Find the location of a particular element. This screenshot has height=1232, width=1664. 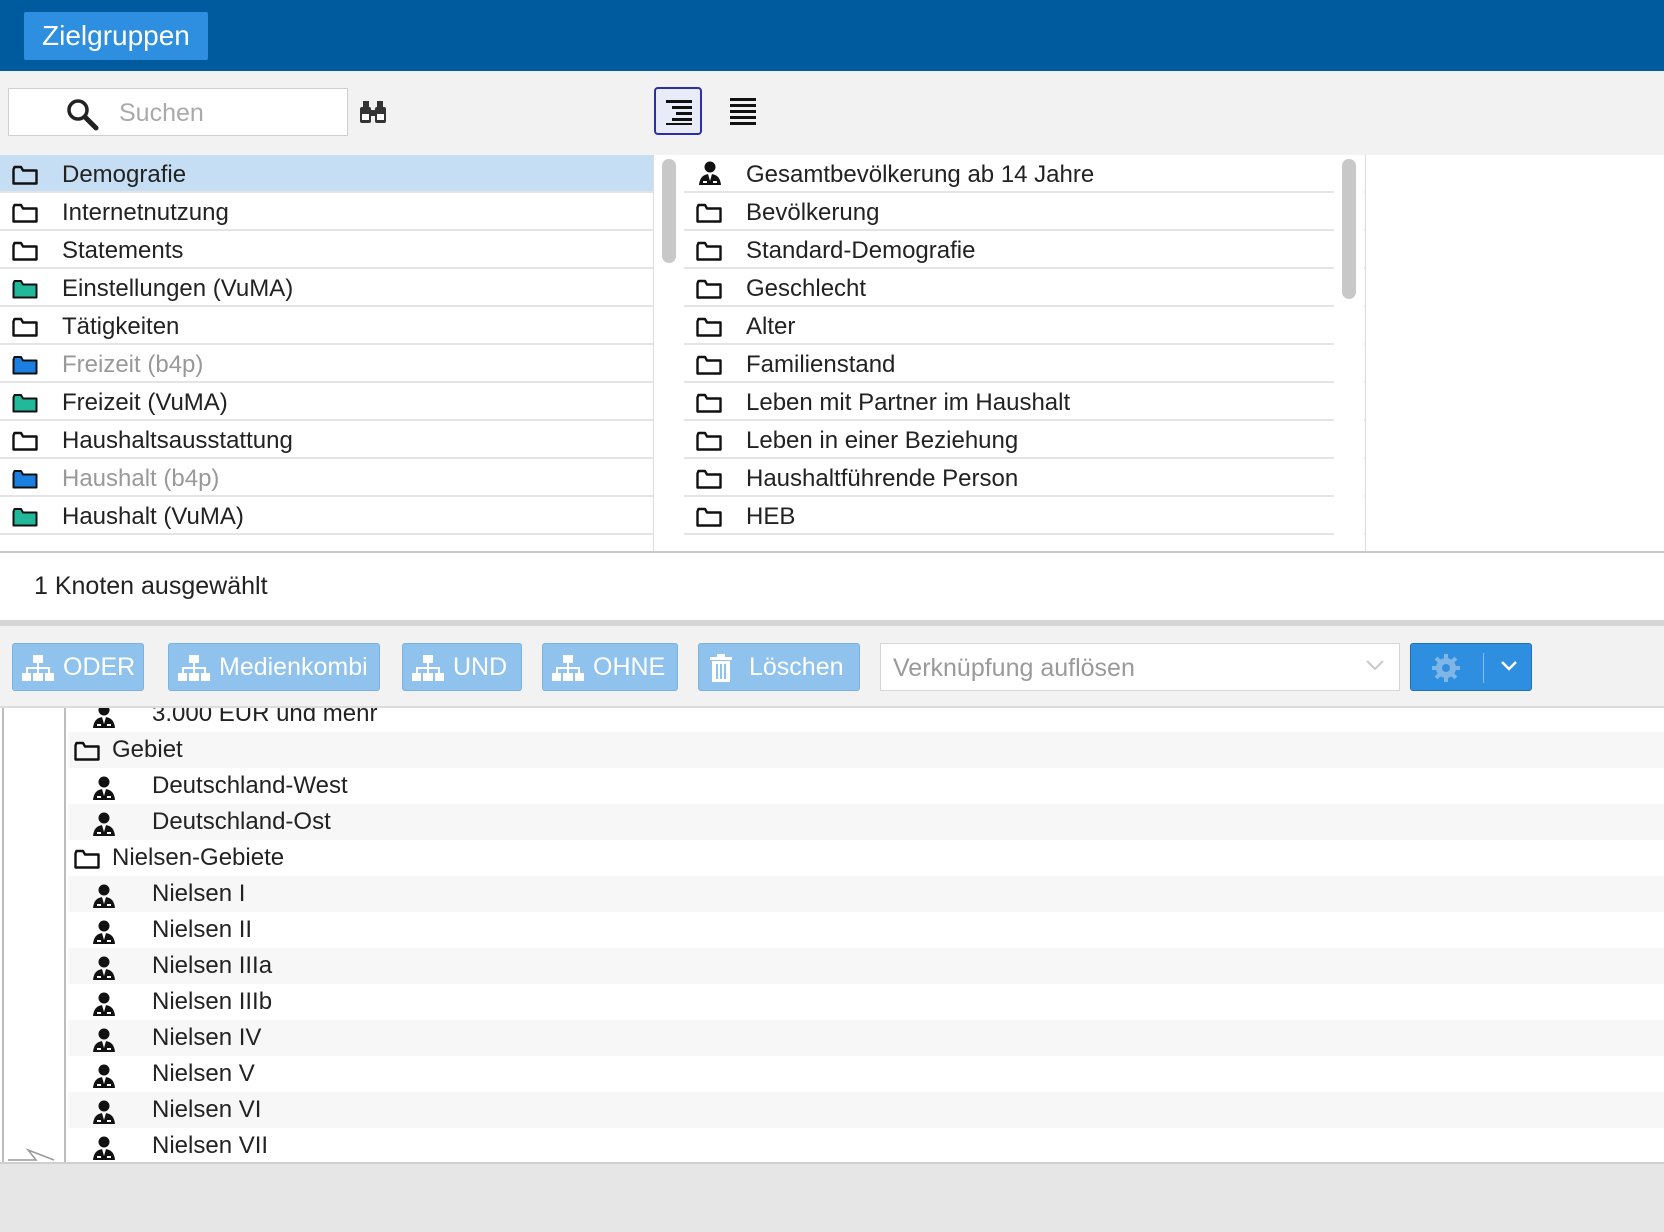

list-item: Freizeit (VuMA) is located at coordinates (326, 402).